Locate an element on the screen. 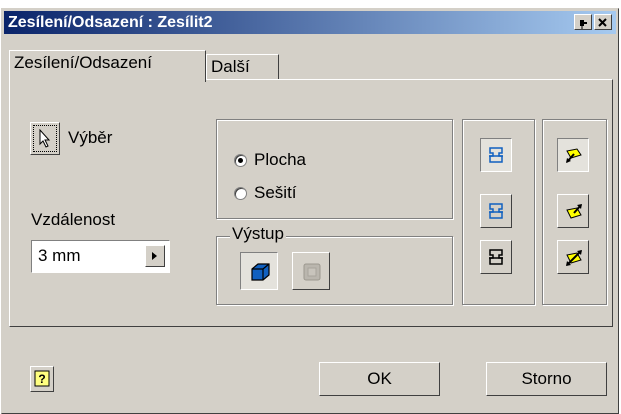 The width and height of the screenshot is (621, 414). cursor-arrow-icon is located at coordinates (45, 138).